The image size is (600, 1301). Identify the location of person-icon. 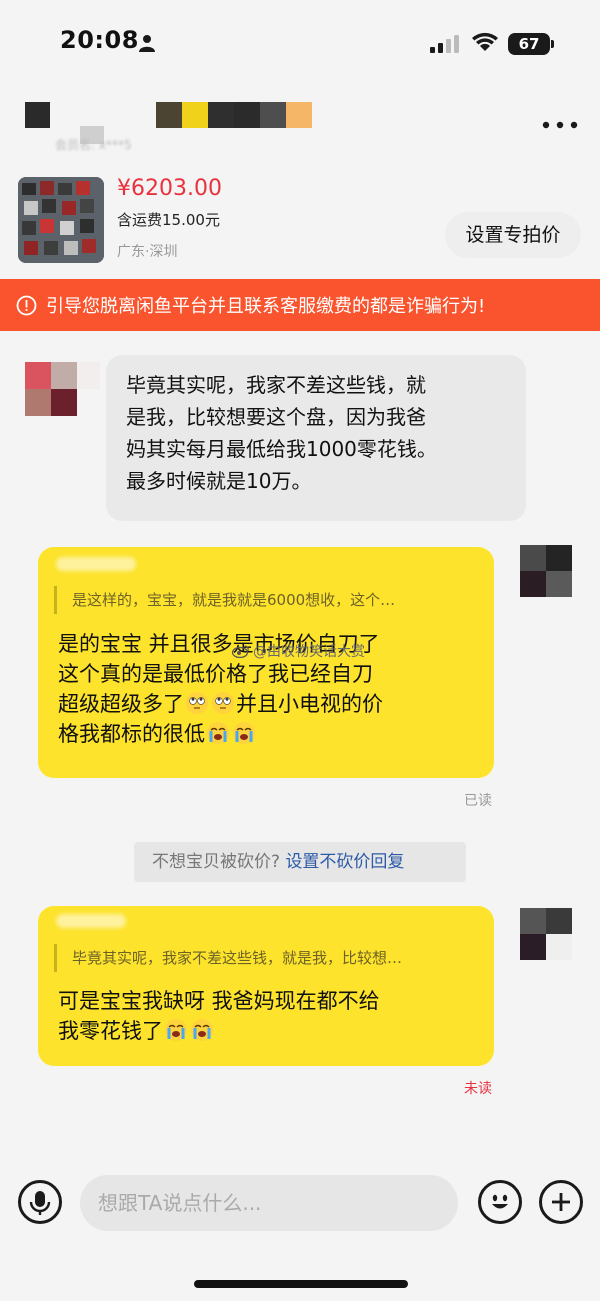
(147, 43).